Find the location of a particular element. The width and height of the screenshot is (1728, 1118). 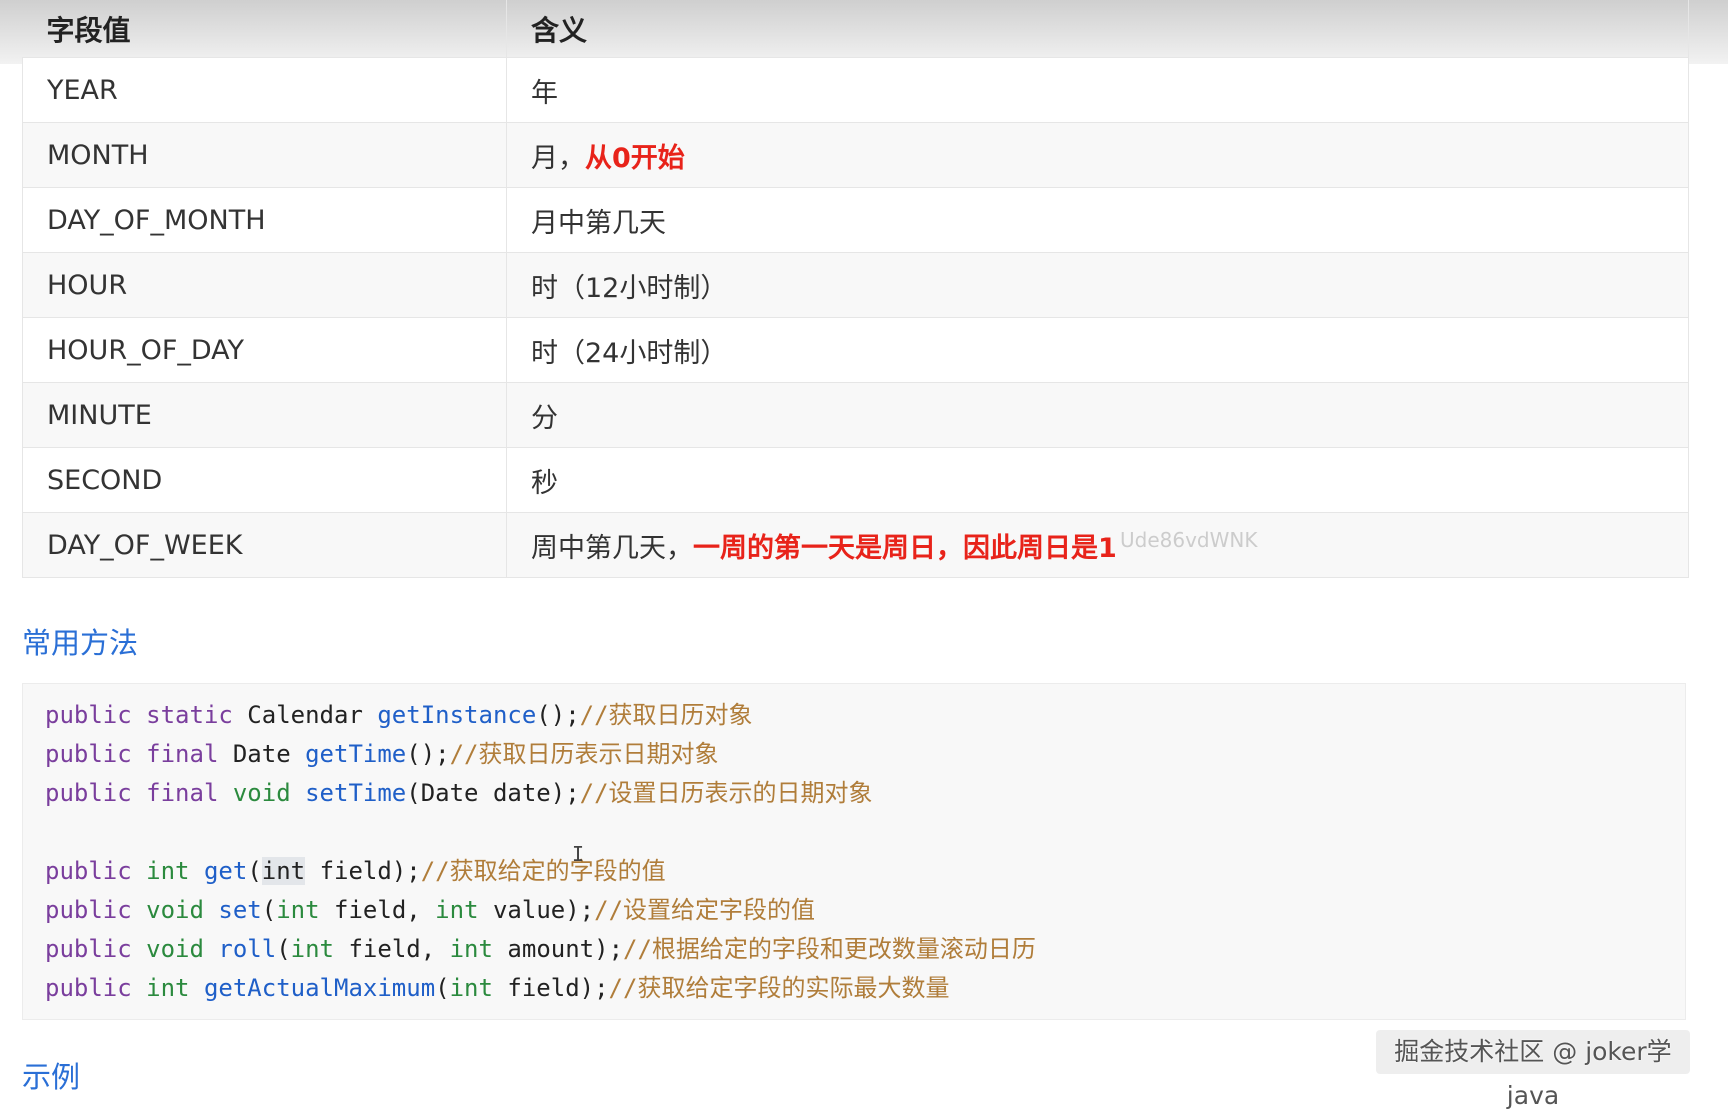

code-token: //设置给定字段的值 is located at coordinates (705, 910).